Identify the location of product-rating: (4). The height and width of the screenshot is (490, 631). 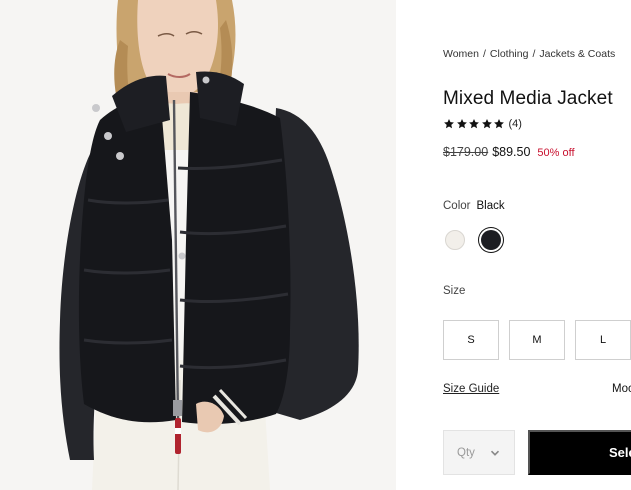
(482, 124).